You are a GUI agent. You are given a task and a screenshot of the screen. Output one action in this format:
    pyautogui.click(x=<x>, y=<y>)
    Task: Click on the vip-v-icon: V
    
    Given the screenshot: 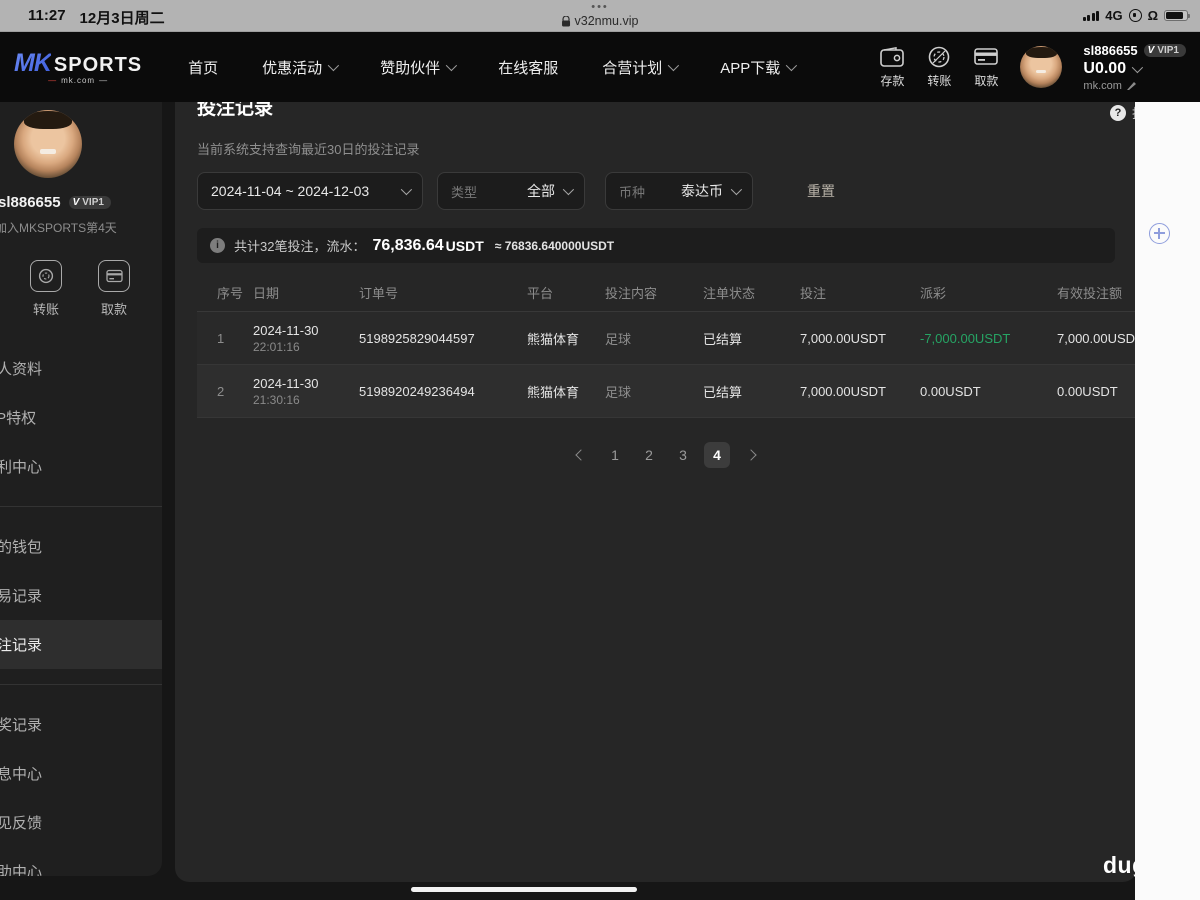 What is the action you would take?
    pyautogui.click(x=1151, y=50)
    